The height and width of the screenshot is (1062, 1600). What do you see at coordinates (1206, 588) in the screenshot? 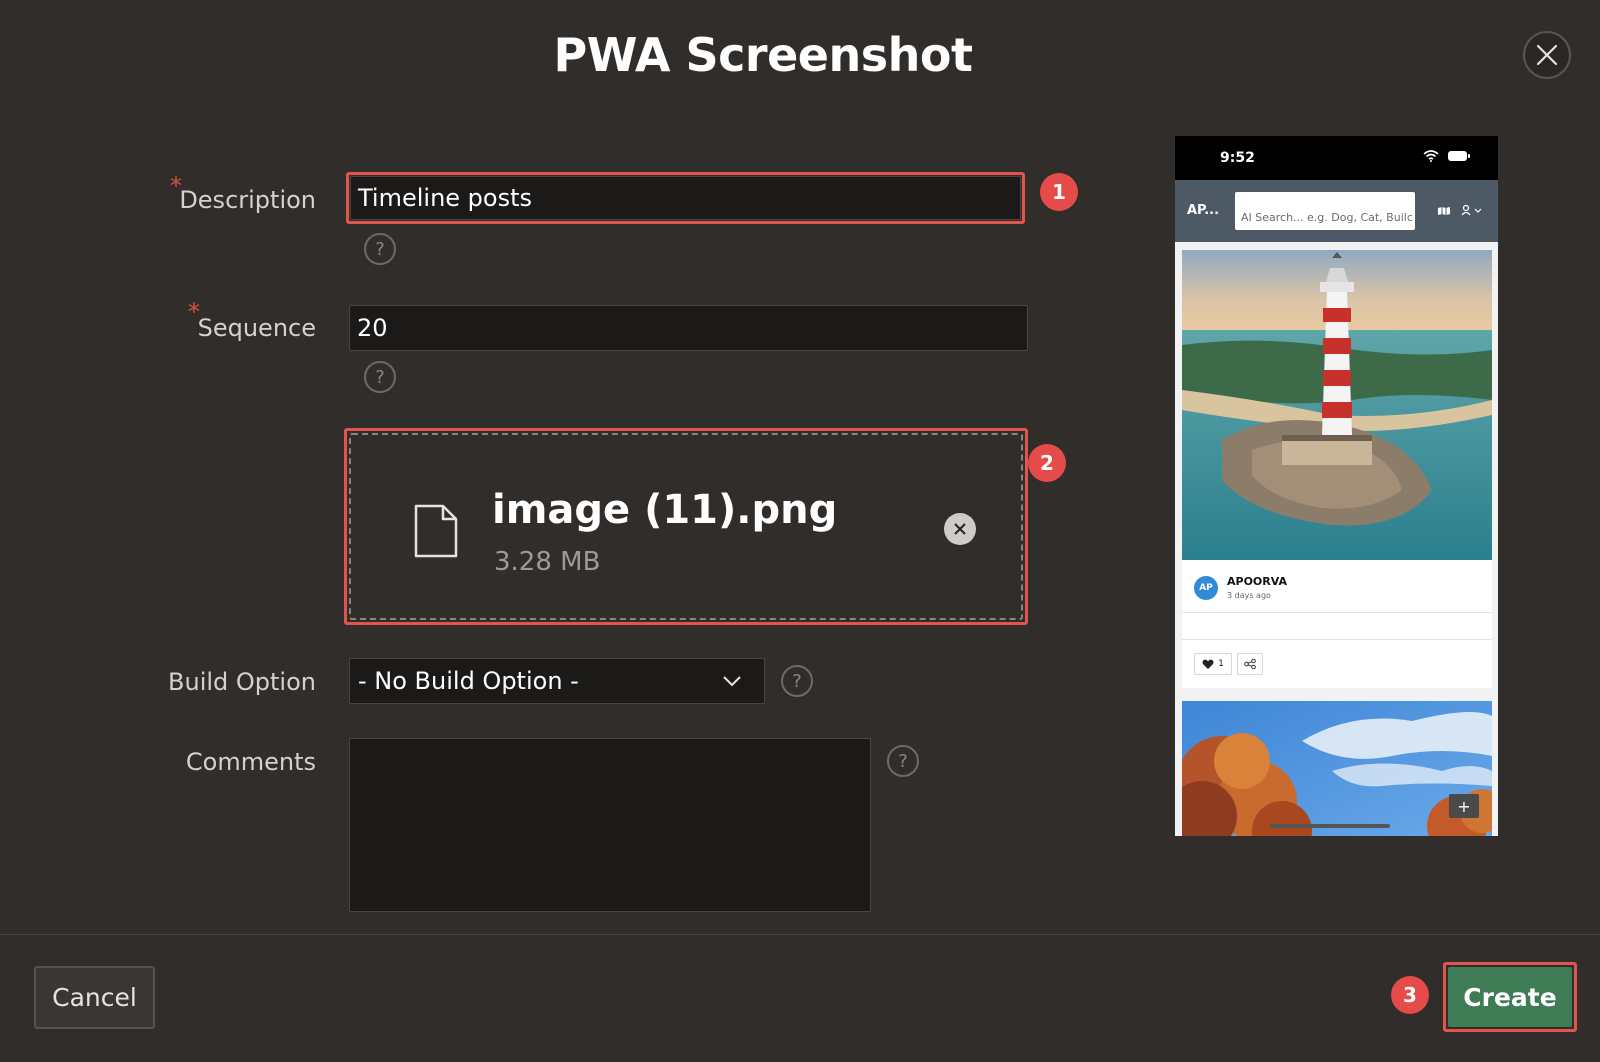
I see `preview-avatar: AP` at bounding box center [1206, 588].